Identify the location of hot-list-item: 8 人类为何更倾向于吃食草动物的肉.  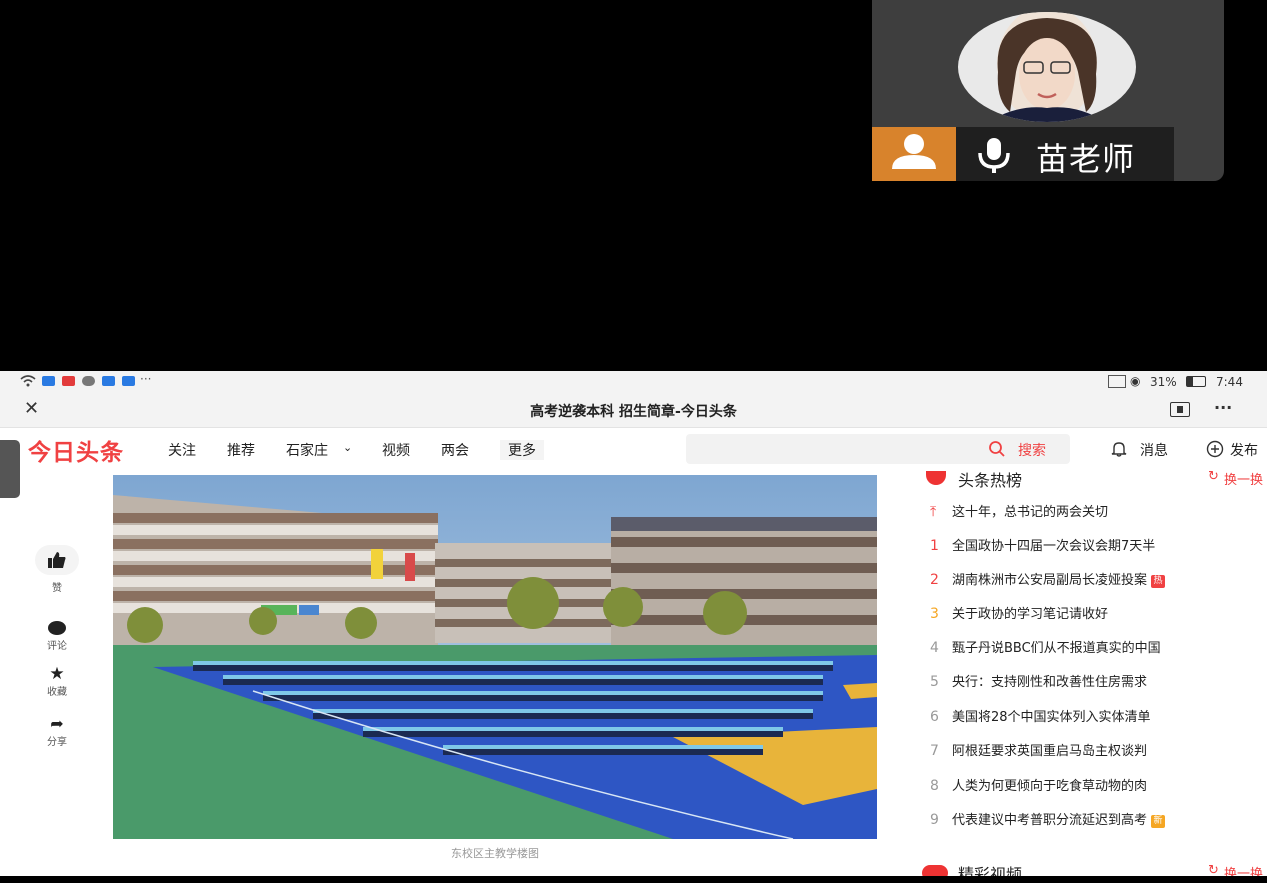
(1095, 785).